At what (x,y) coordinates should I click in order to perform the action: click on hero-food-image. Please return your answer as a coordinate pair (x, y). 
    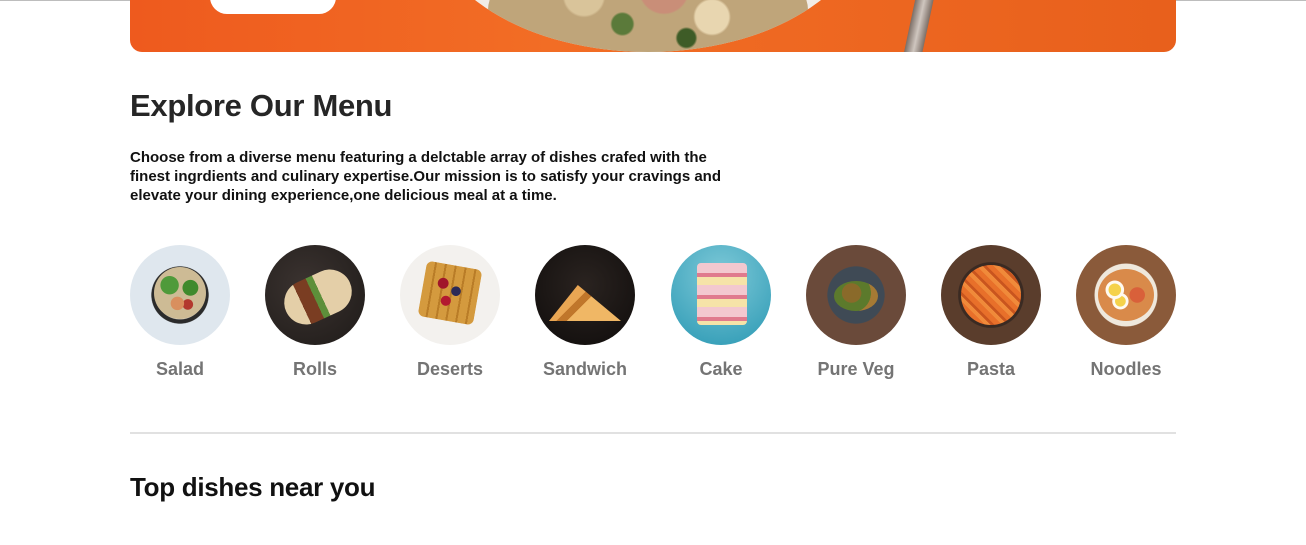
    Looking at the image, I should click on (648, 26).